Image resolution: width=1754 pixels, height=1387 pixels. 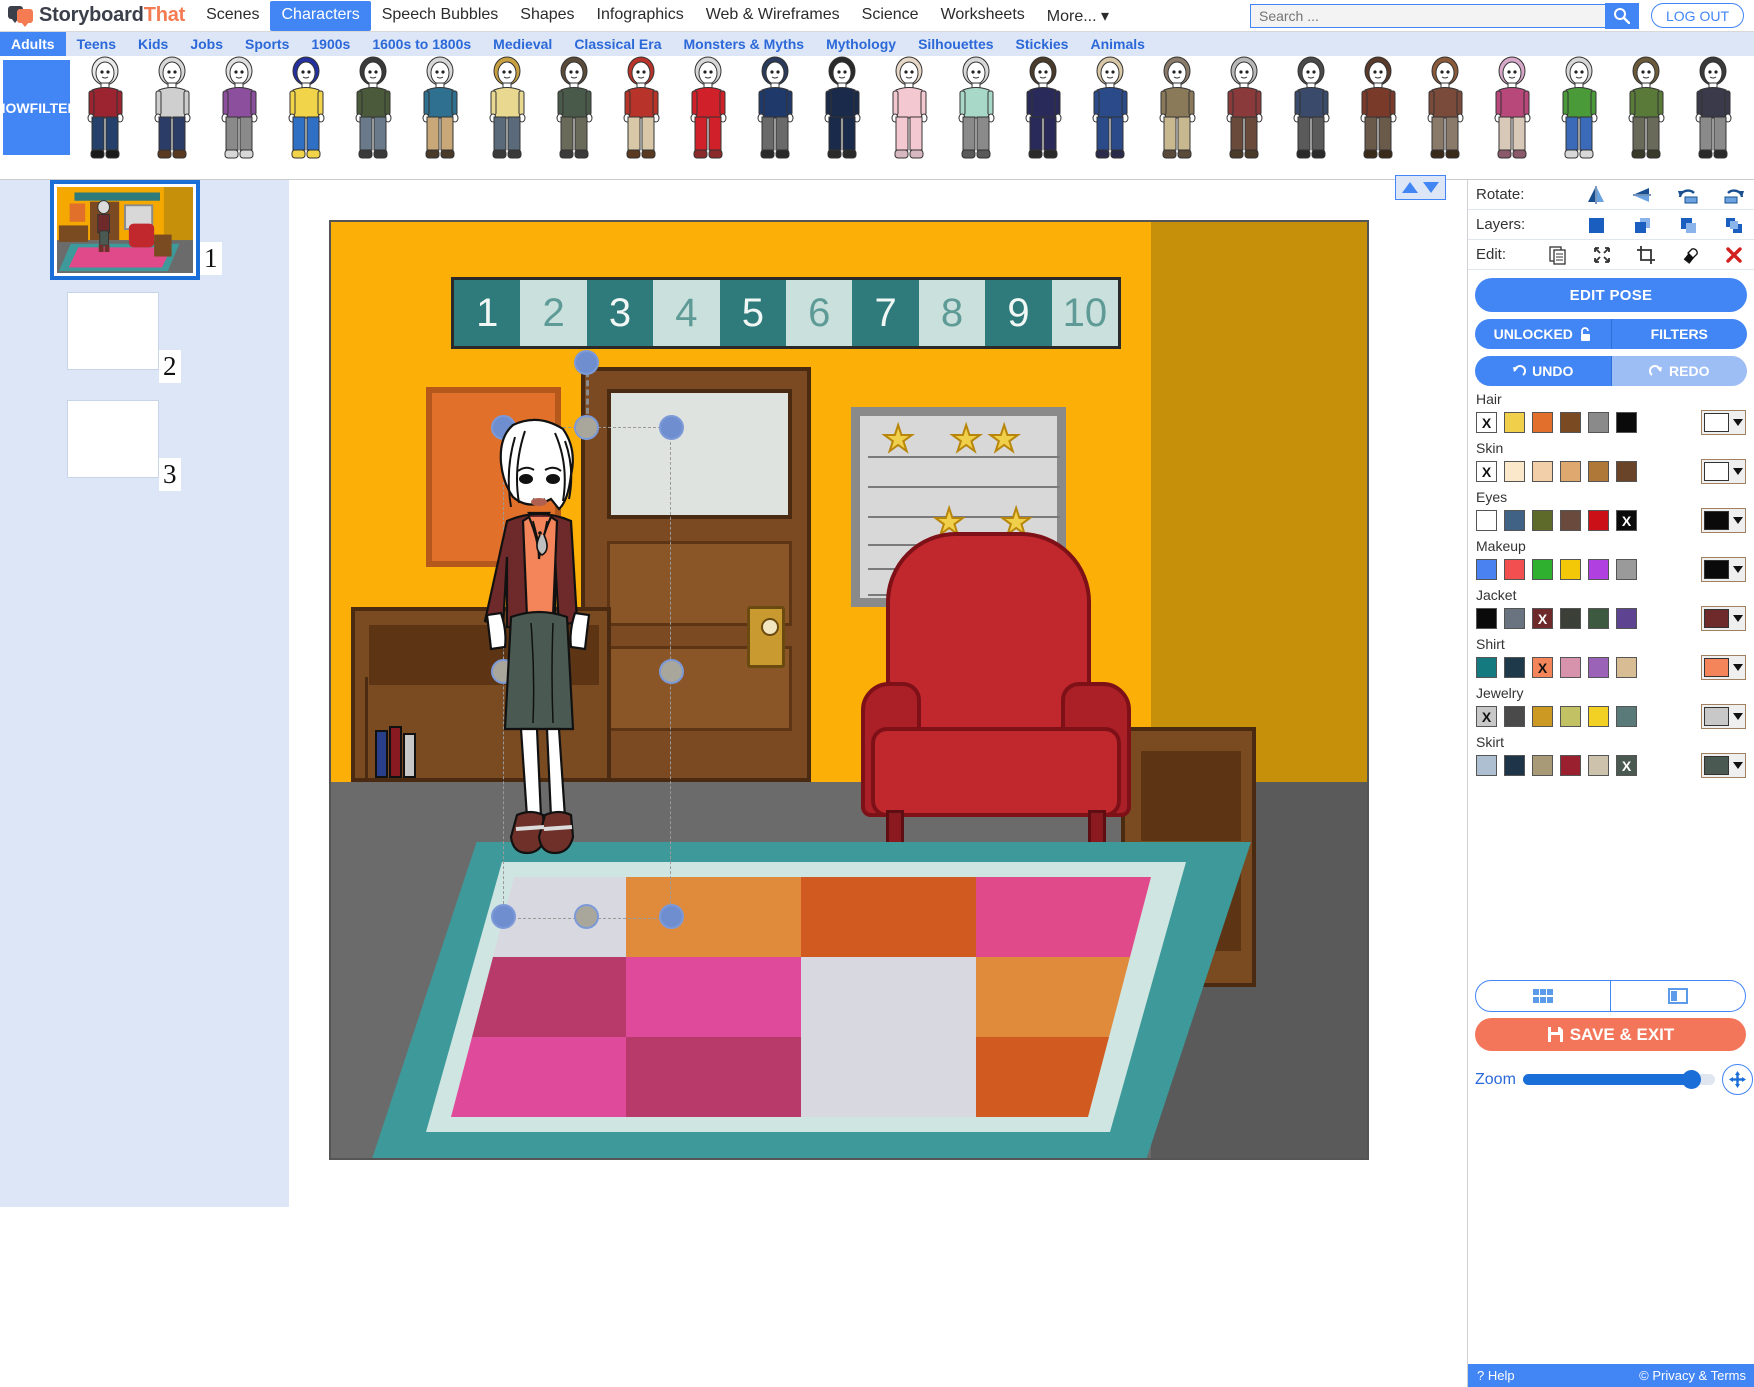 What do you see at coordinates (1679, 371) in the screenshot?
I see `redo-button: REDO` at bounding box center [1679, 371].